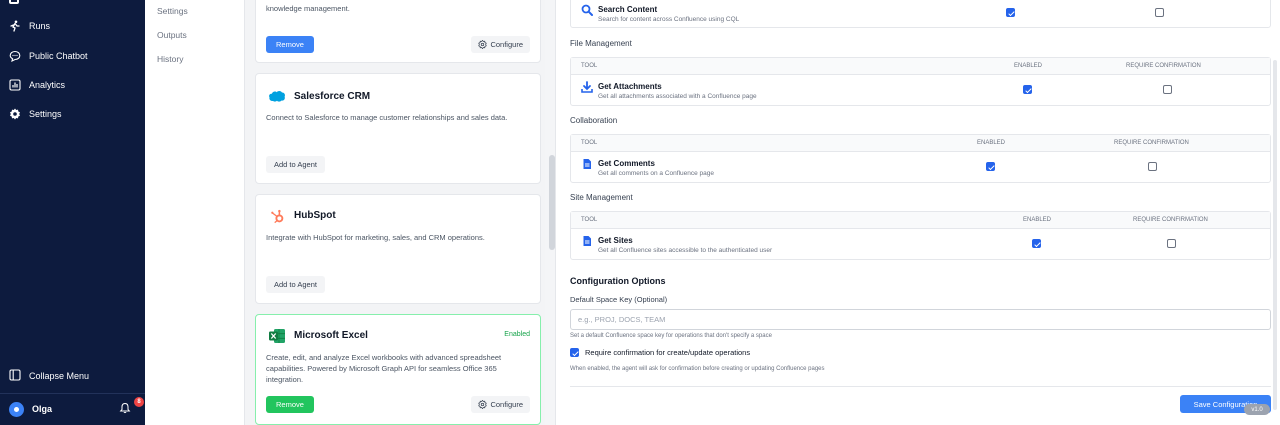  I want to click on avatar, so click(16, 409).